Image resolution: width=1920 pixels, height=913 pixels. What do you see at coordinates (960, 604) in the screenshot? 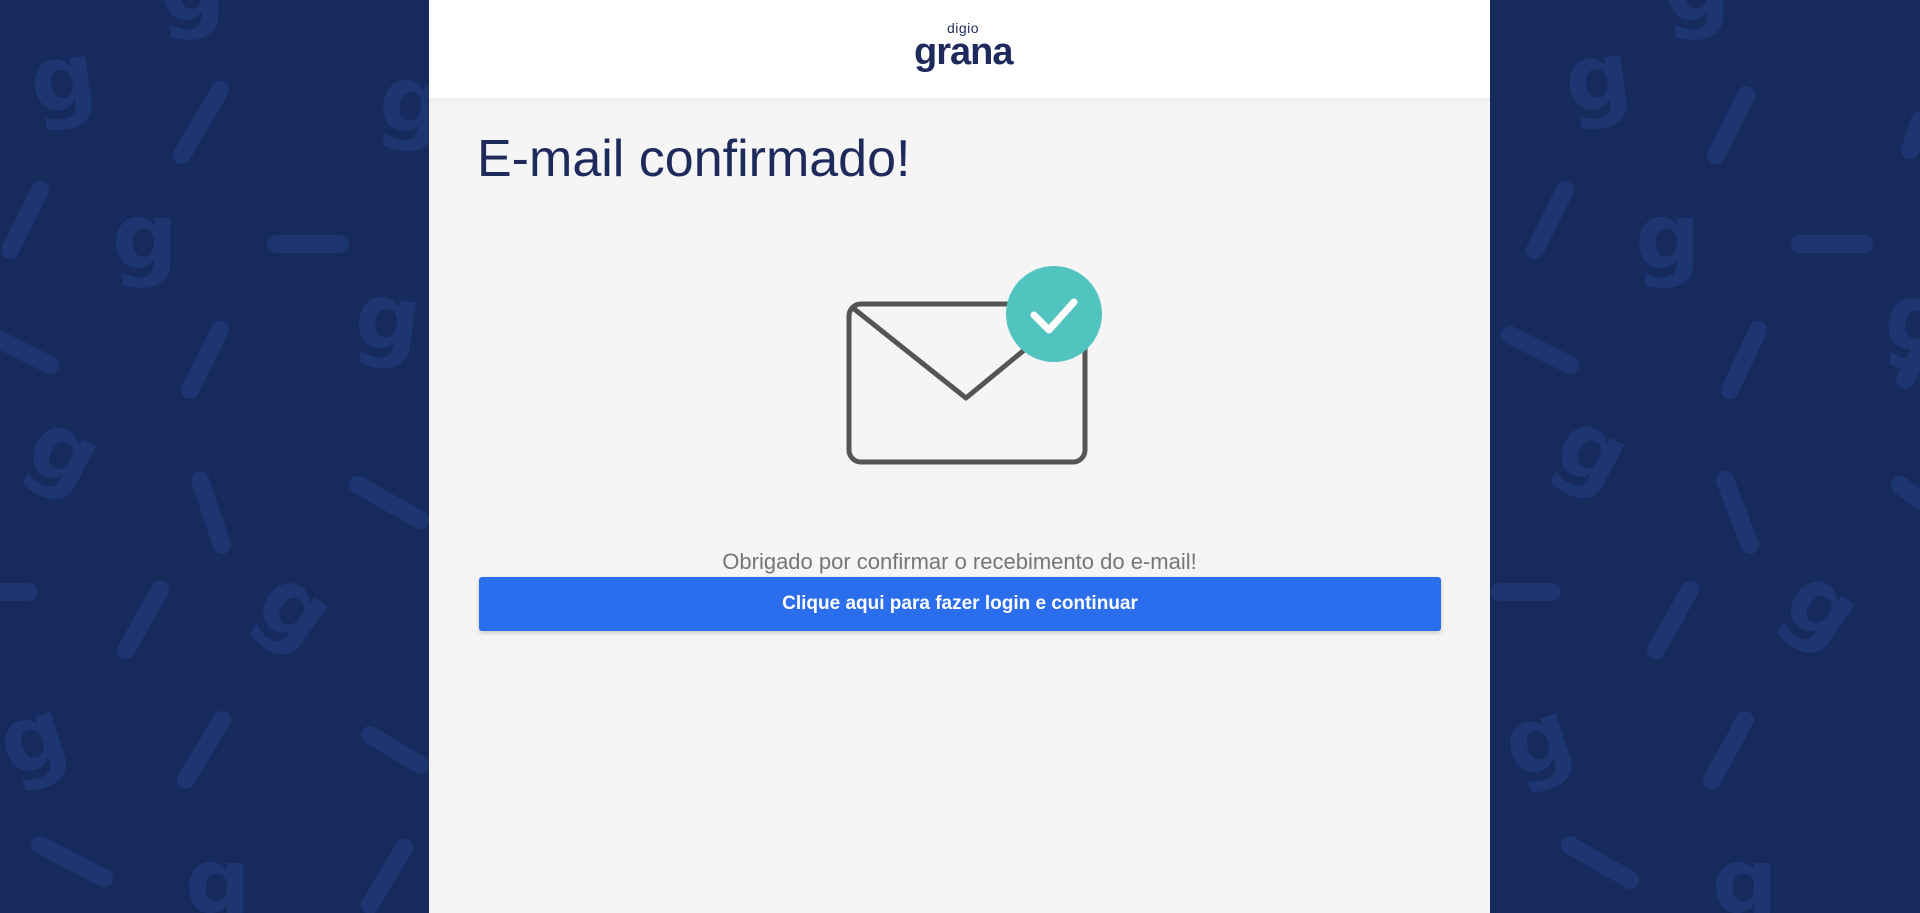
I see `login-continue-button: Clique aqui para fazer login e continuar` at bounding box center [960, 604].